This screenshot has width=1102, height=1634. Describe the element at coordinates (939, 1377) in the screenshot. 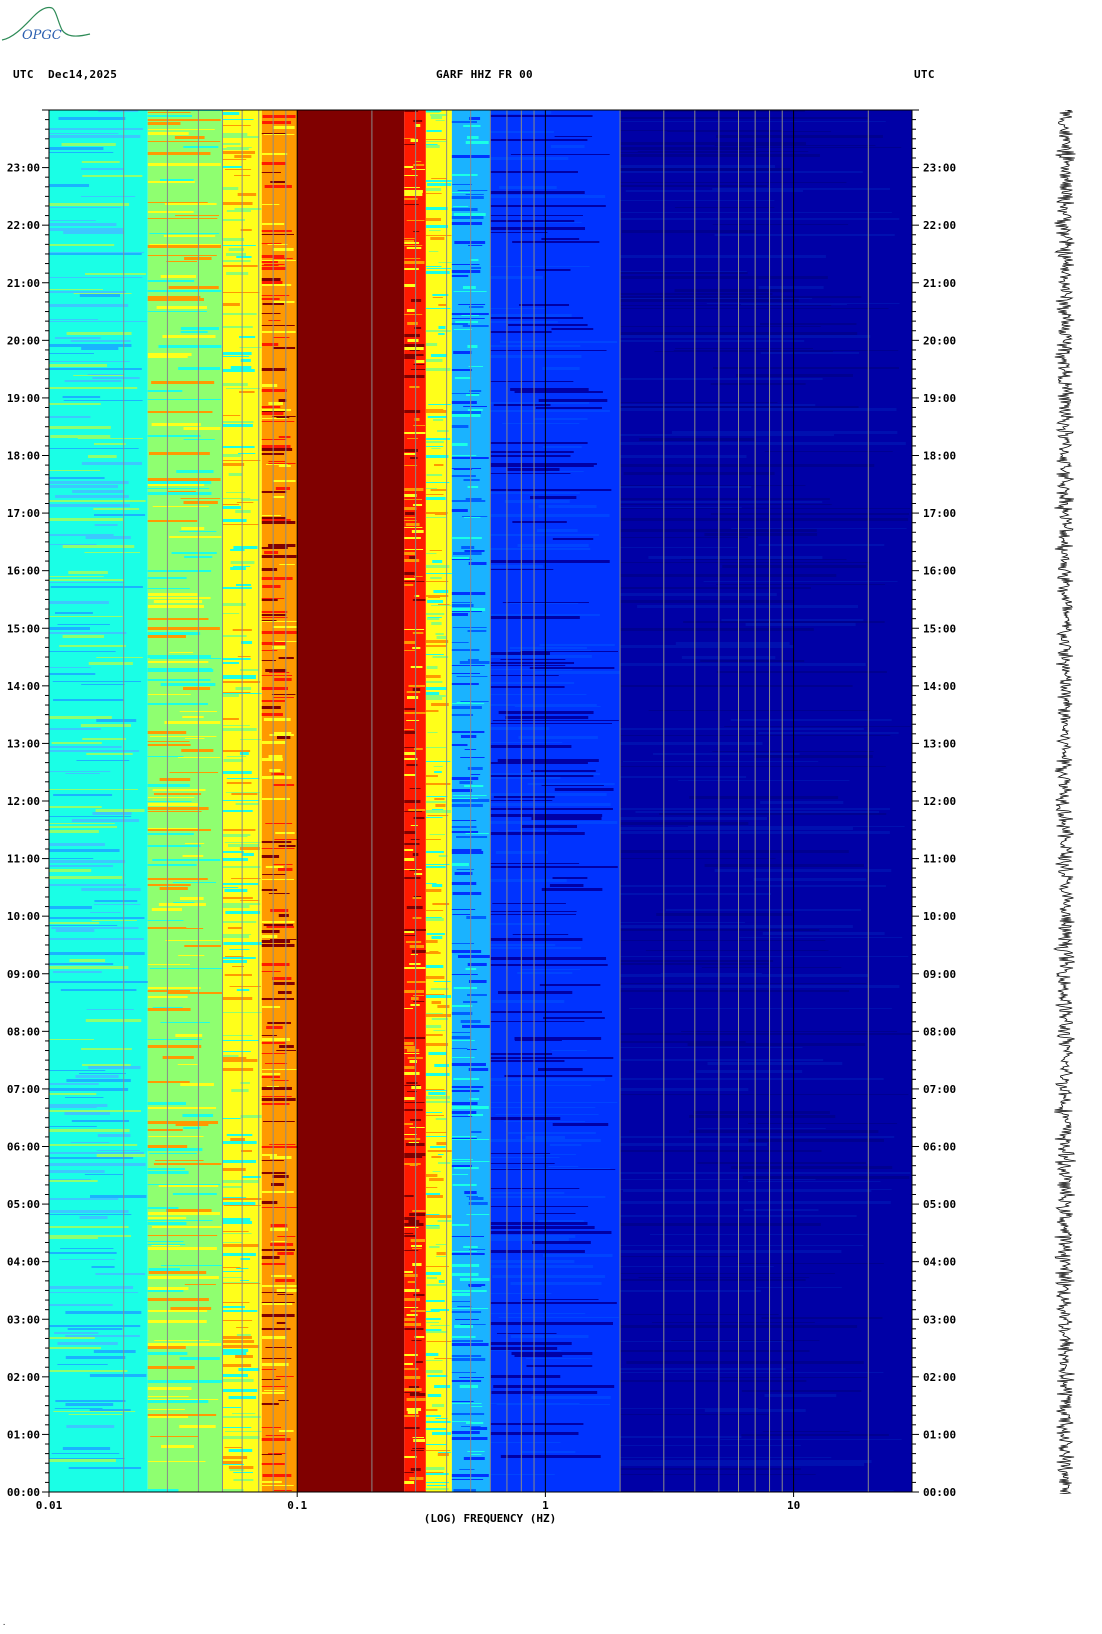

I see `y-tick-label-right: 02:00` at that location.